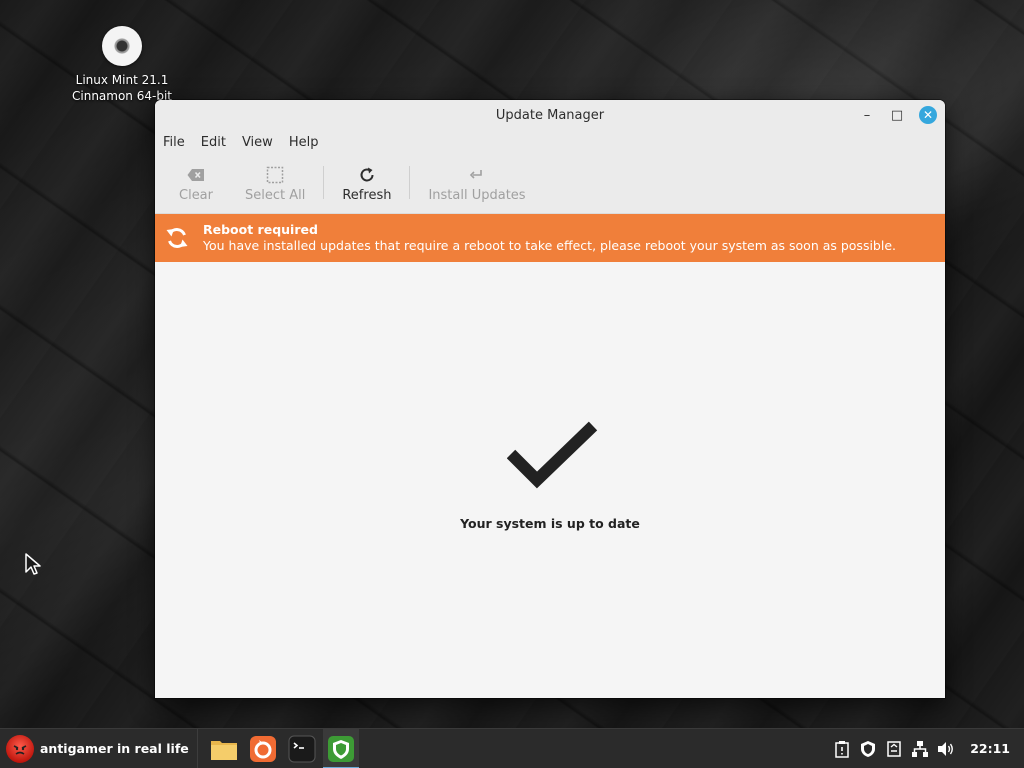  I want to click on install-updates-label: Install Updates, so click(477, 195).